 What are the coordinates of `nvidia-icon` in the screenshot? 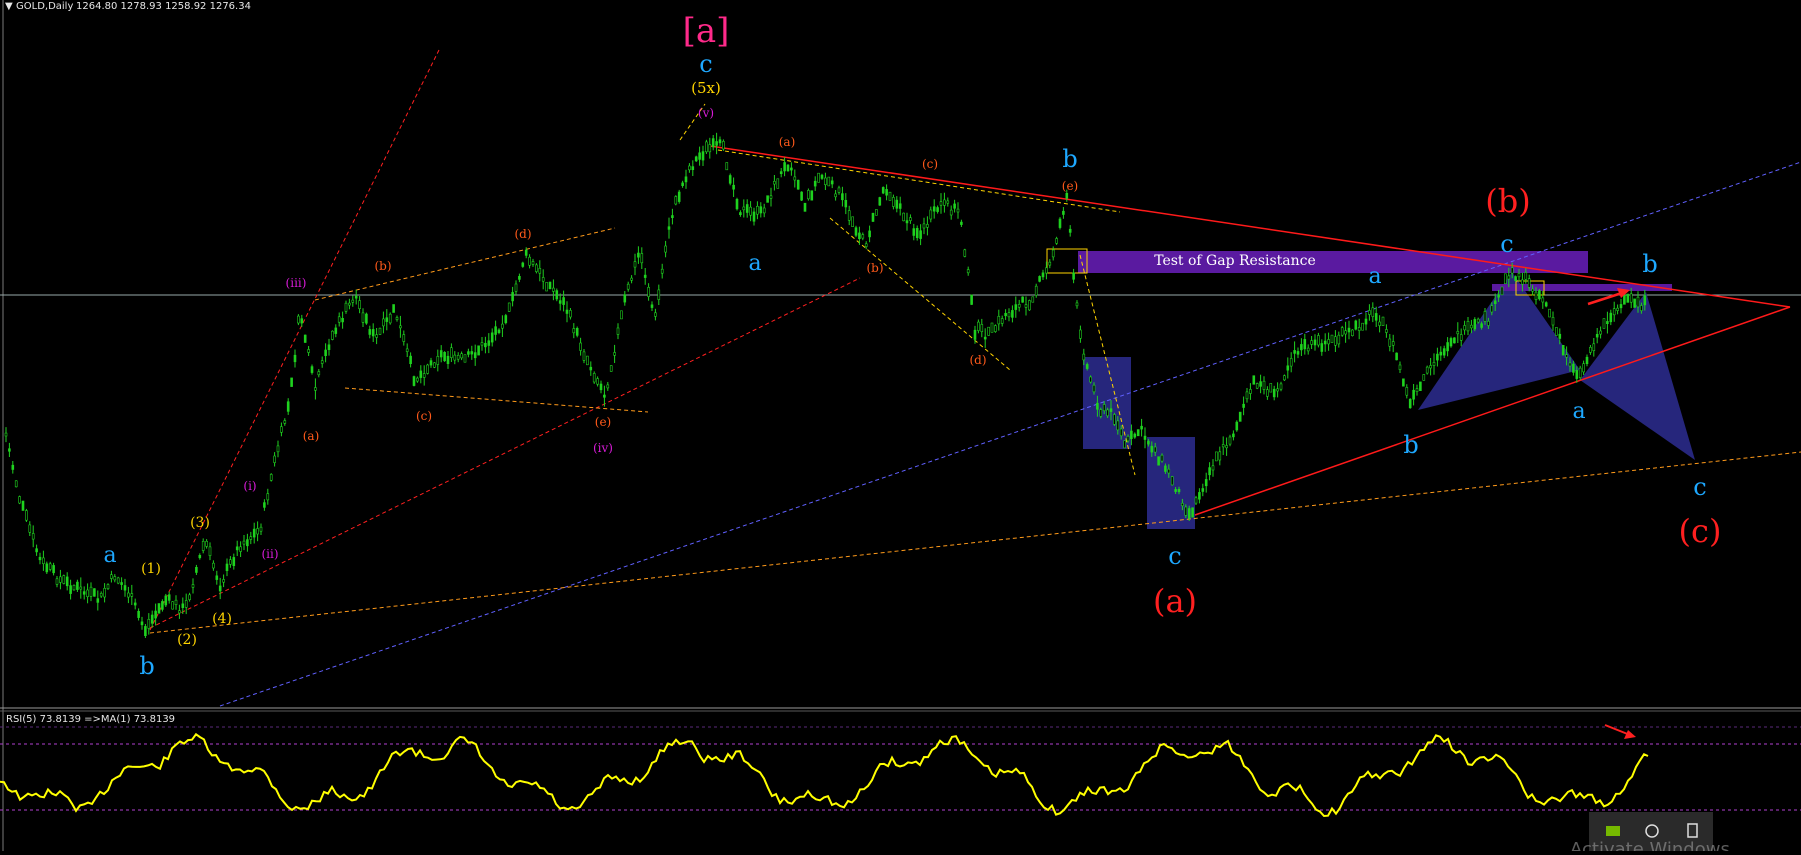 It's located at (1613, 831).